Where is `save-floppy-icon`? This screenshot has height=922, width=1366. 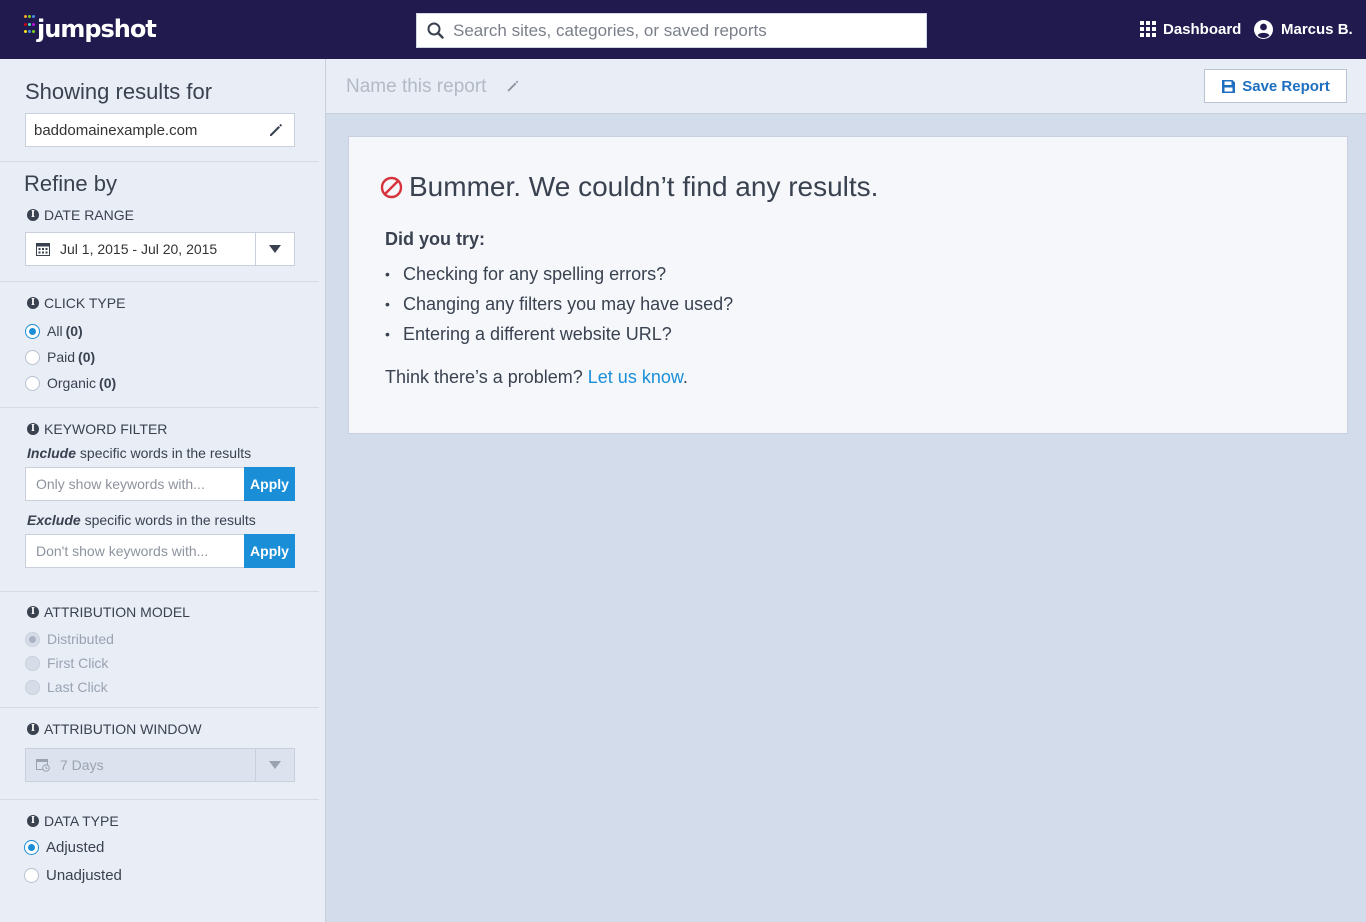 save-floppy-icon is located at coordinates (1229, 86).